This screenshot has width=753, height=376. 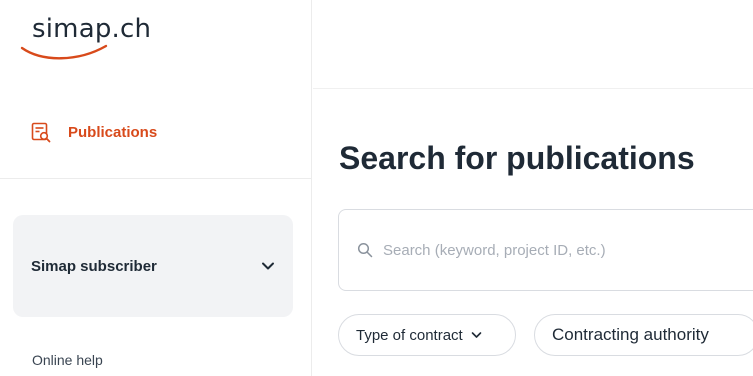 I want to click on contracting-authority-filter: Contracting authority, so click(x=643, y=335).